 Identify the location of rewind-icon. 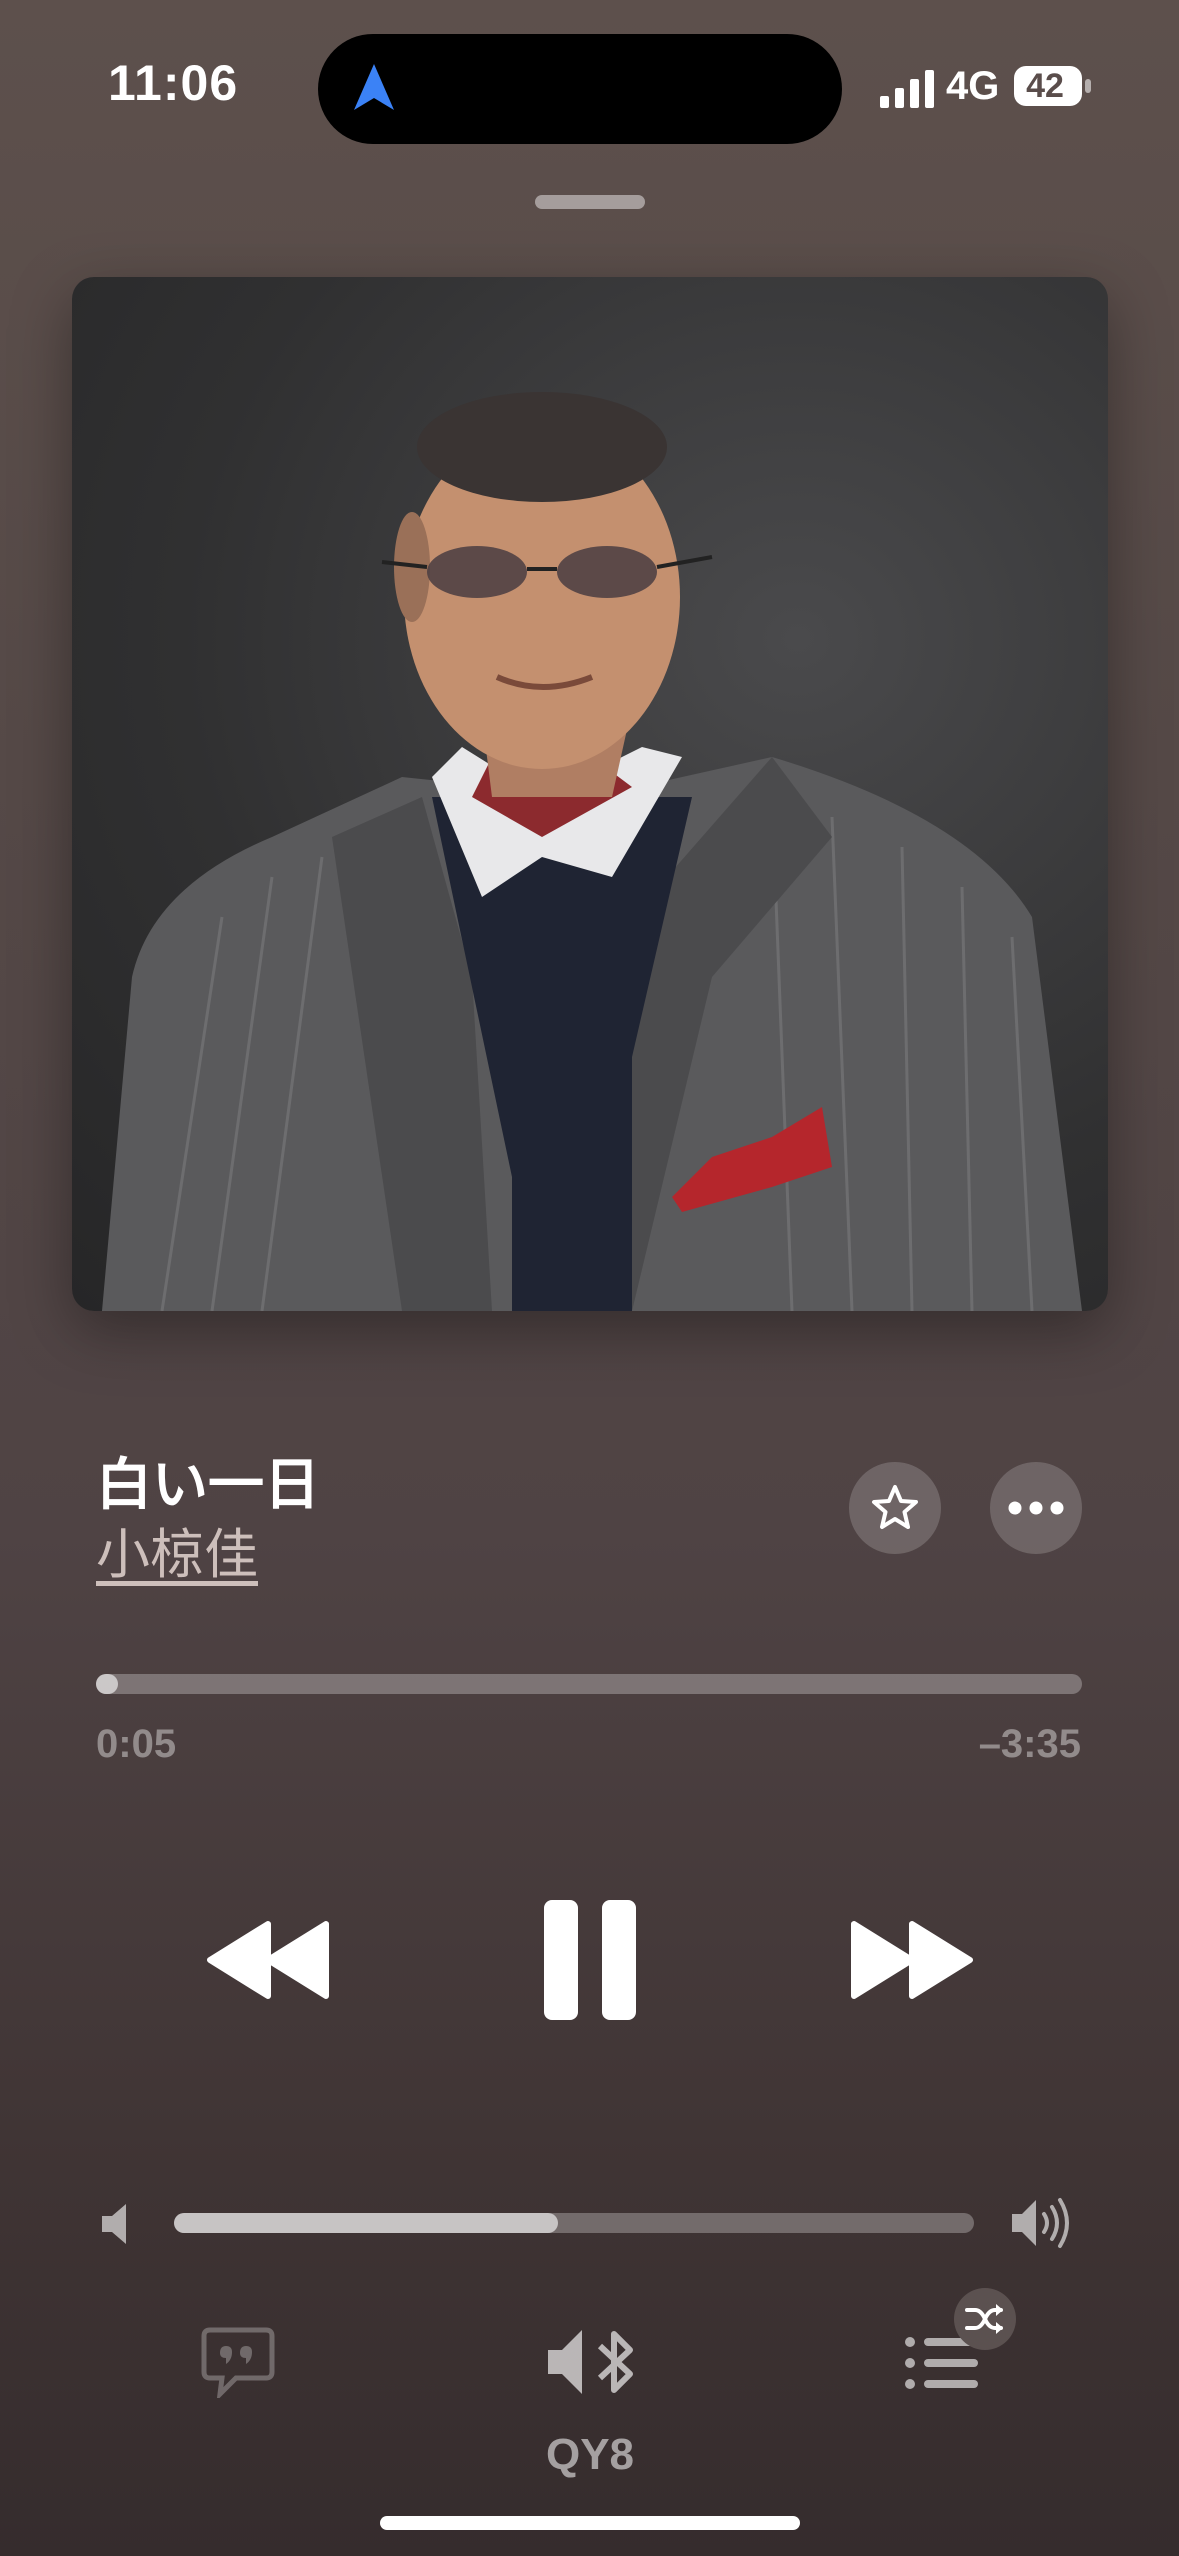
(269, 1960).